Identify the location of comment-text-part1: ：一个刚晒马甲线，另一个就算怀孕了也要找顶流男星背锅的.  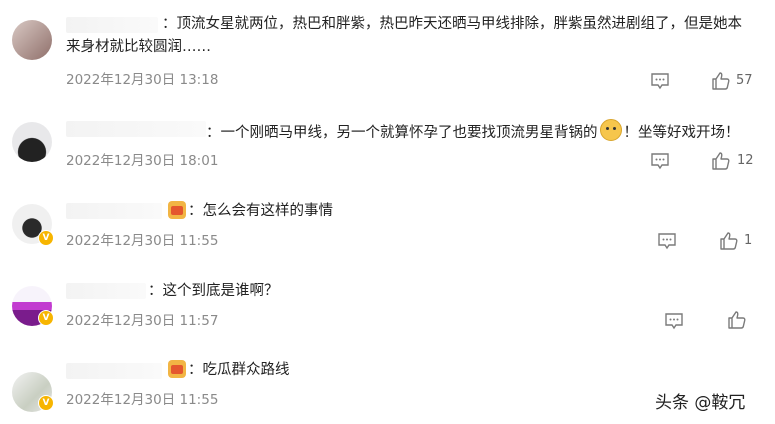
(402, 133).